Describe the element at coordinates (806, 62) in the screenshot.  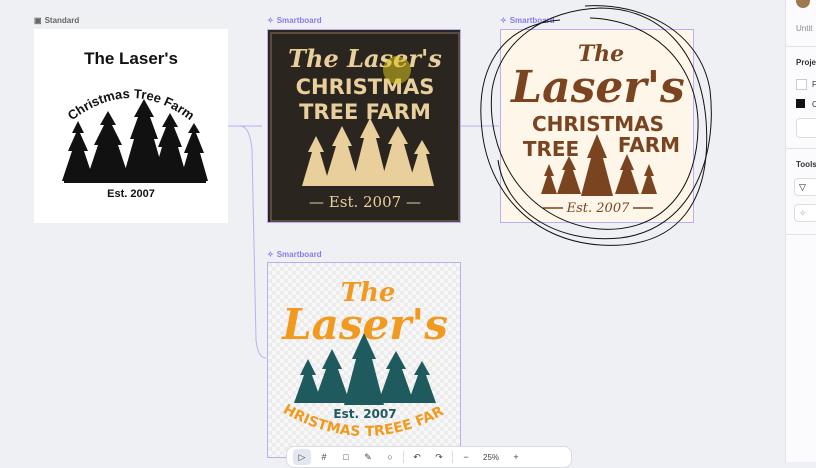
I see `project-heading: Proje` at that location.